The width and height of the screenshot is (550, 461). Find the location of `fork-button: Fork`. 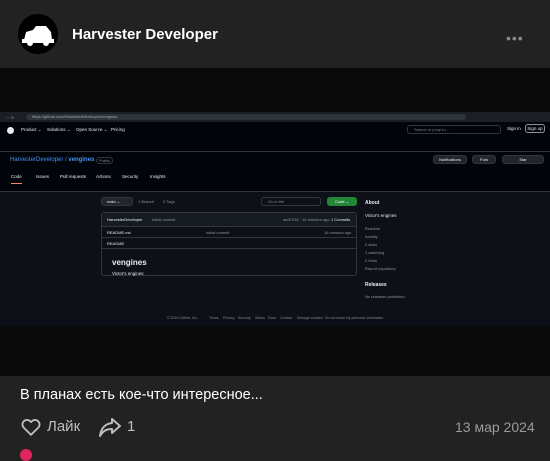

fork-button: Fork is located at coordinates (484, 159).